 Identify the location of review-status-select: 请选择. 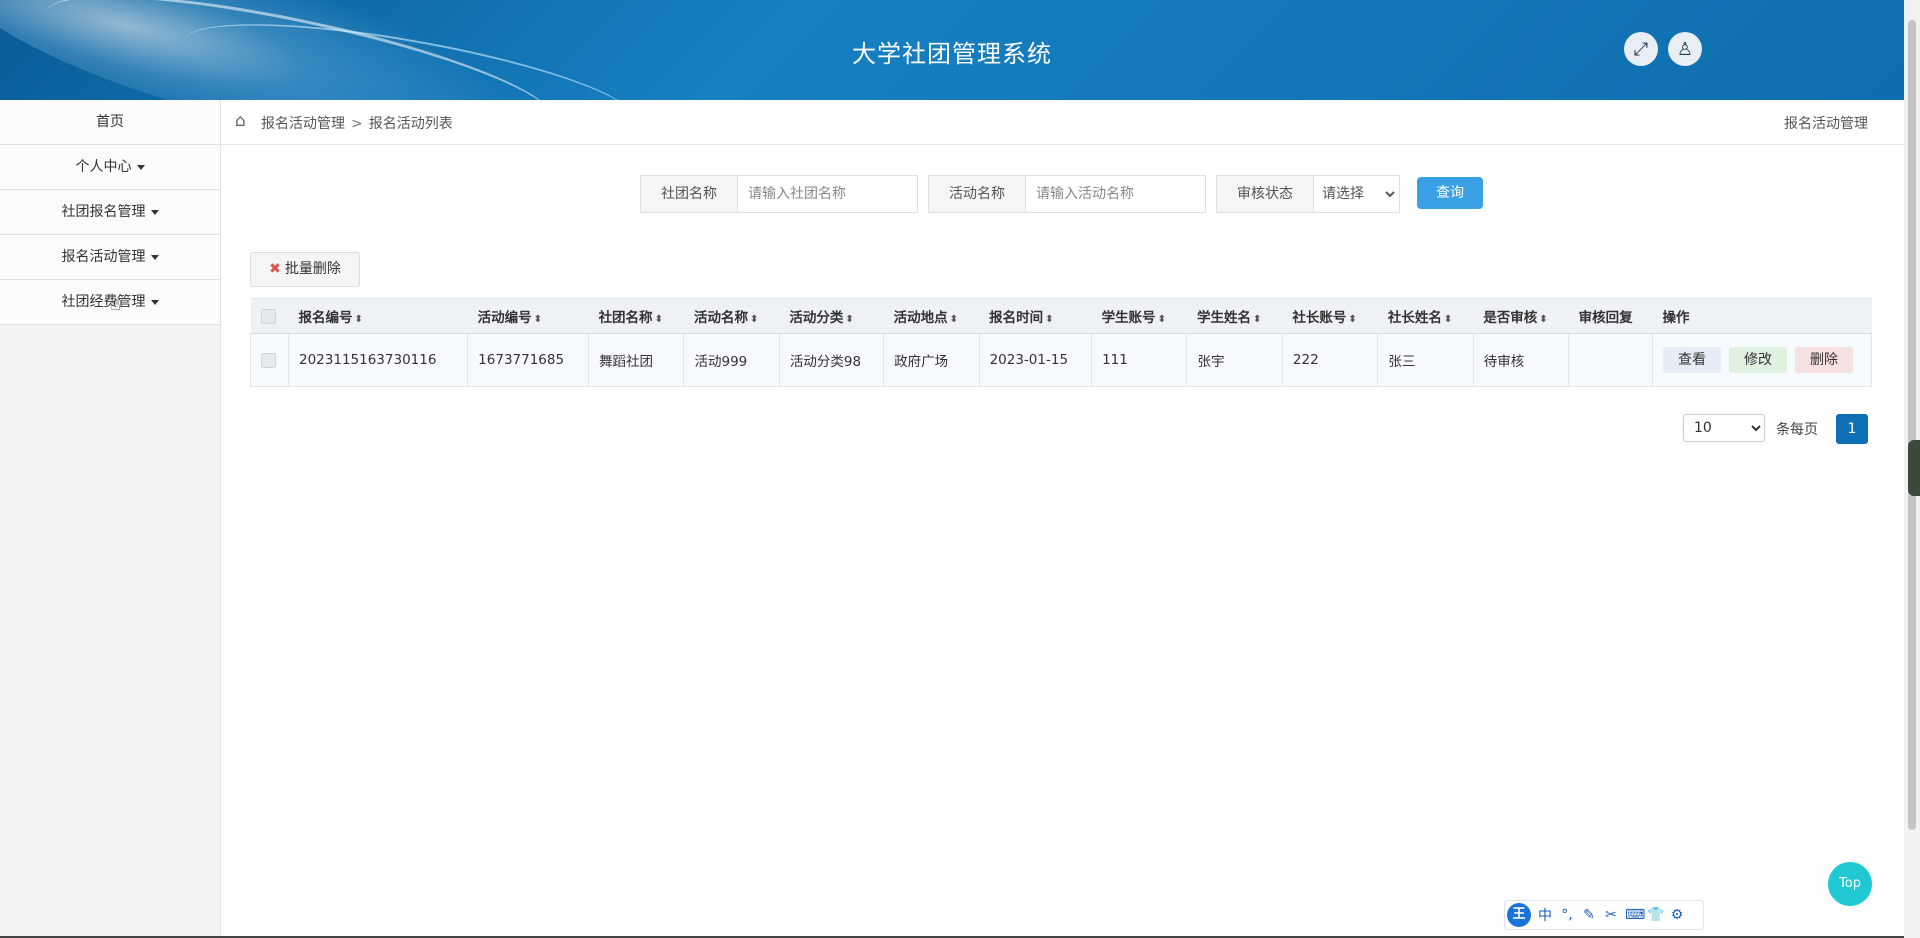
(1356, 194).